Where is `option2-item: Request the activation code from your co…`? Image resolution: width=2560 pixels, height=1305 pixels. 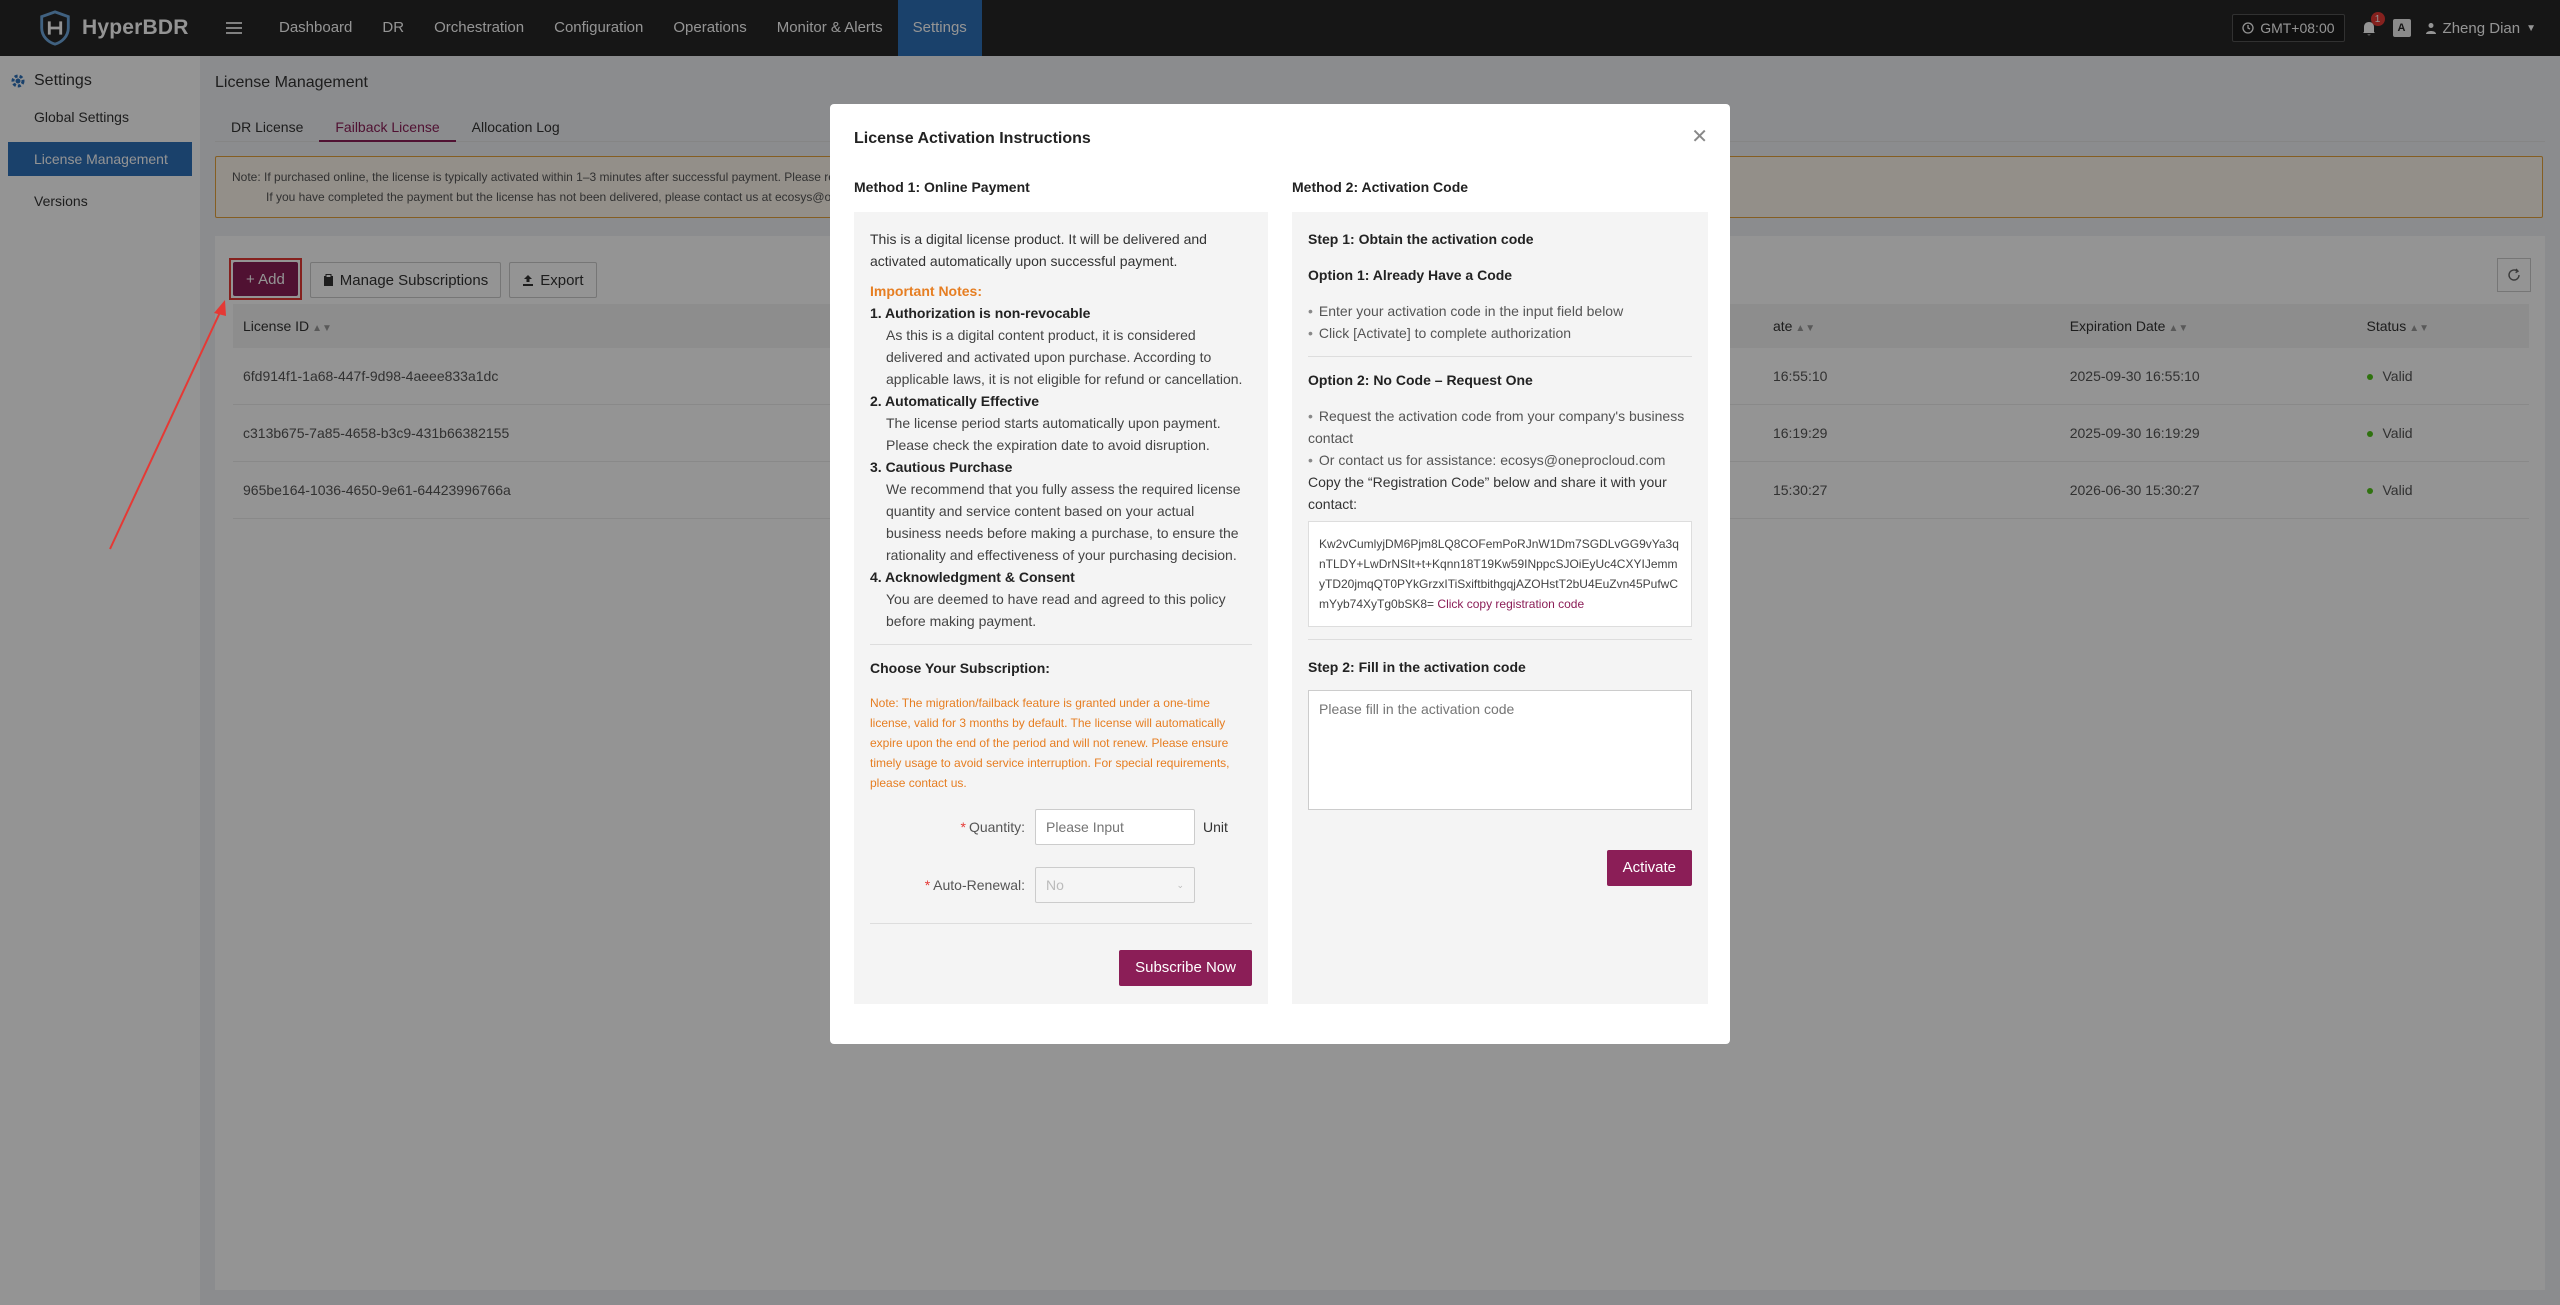 option2-item: Request the activation code from your co… is located at coordinates (1500, 427).